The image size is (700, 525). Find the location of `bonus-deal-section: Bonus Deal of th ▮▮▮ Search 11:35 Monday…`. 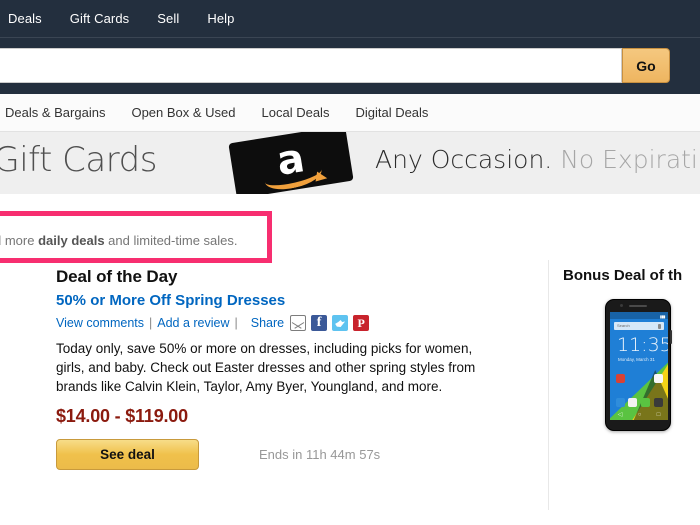

bonus-deal-section: Bonus Deal of th ▮▮▮ Search 11:35 Monday… is located at coordinates (631, 349).